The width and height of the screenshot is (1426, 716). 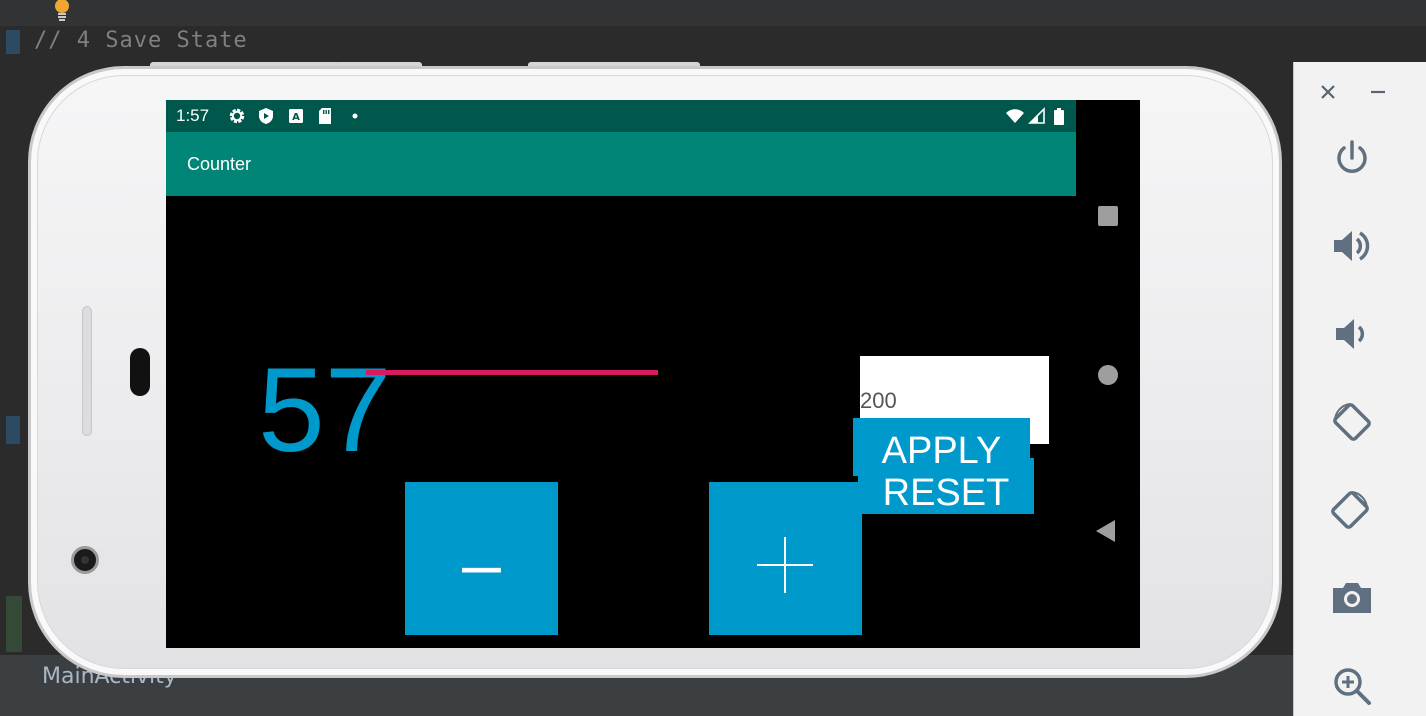 What do you see at coordinates (1059, 116) in the screenshot?
I see `battery-icon` at bounding box center [1059, 116].